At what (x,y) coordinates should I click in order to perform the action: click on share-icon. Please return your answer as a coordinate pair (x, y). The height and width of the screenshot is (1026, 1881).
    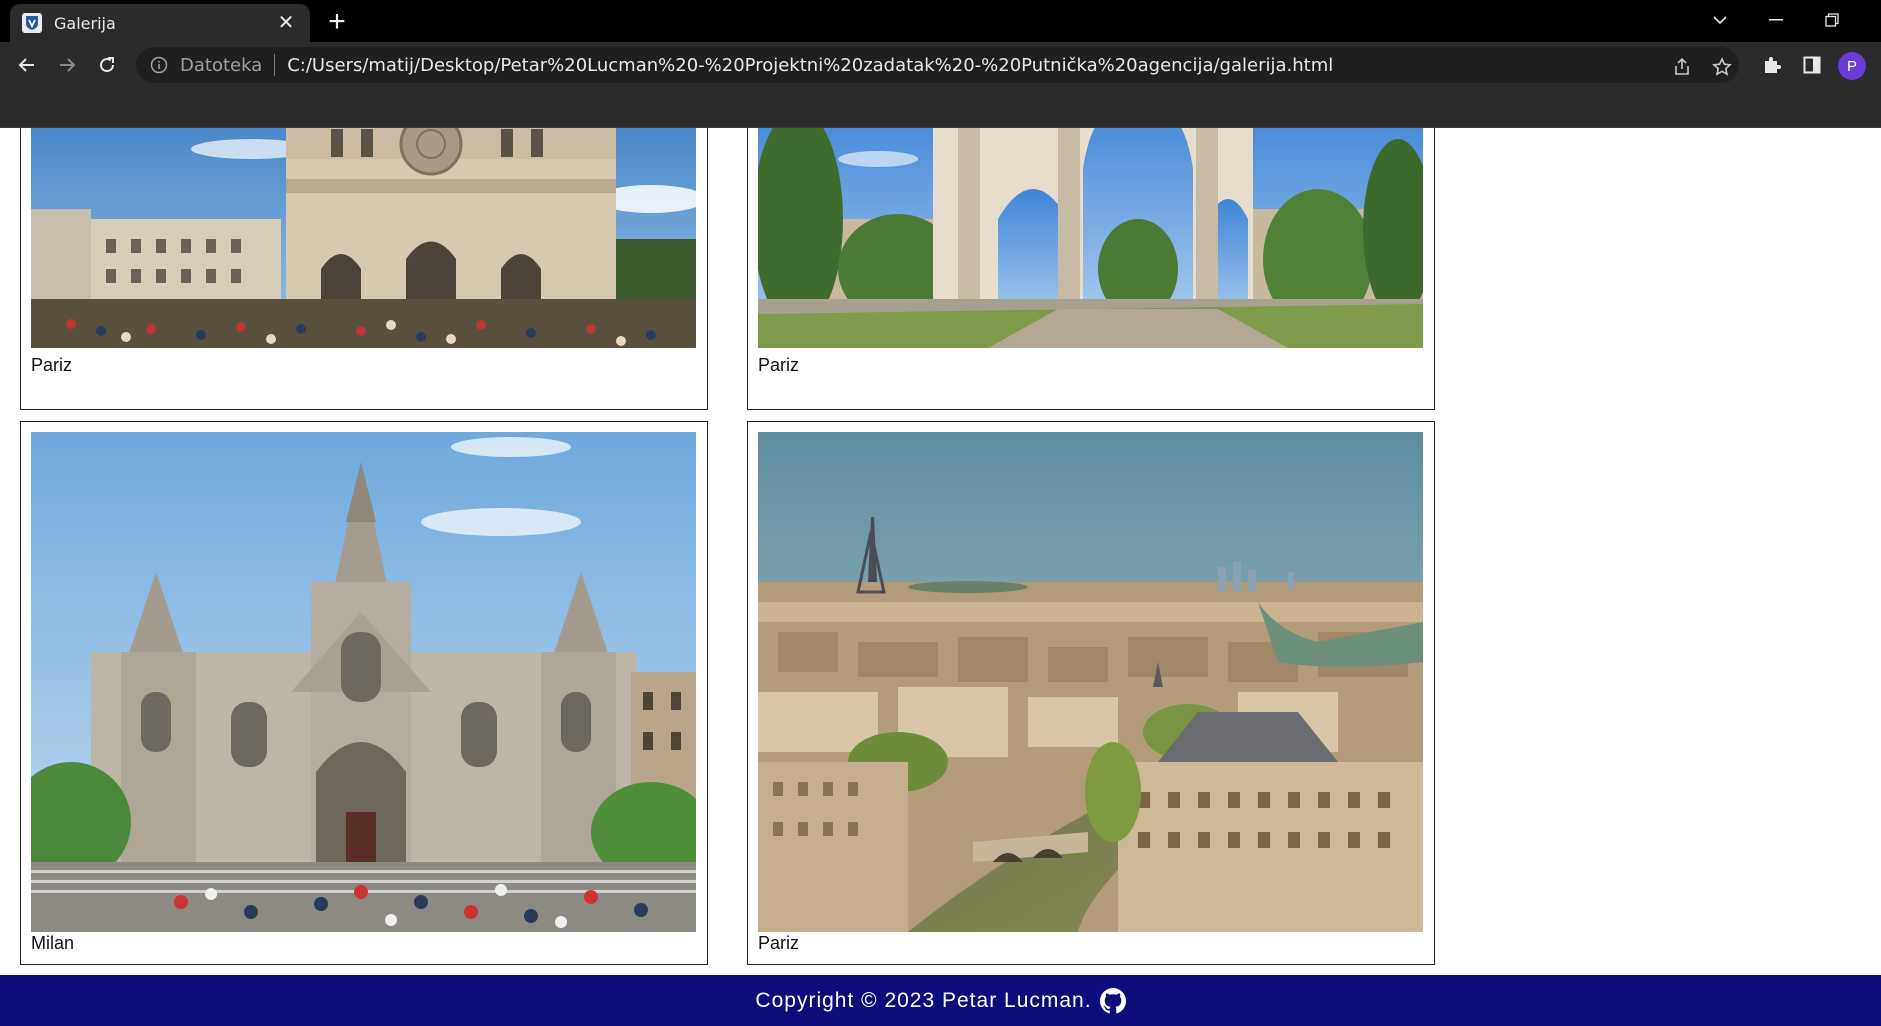
    Looking at the image, I should click on (1682, 67).